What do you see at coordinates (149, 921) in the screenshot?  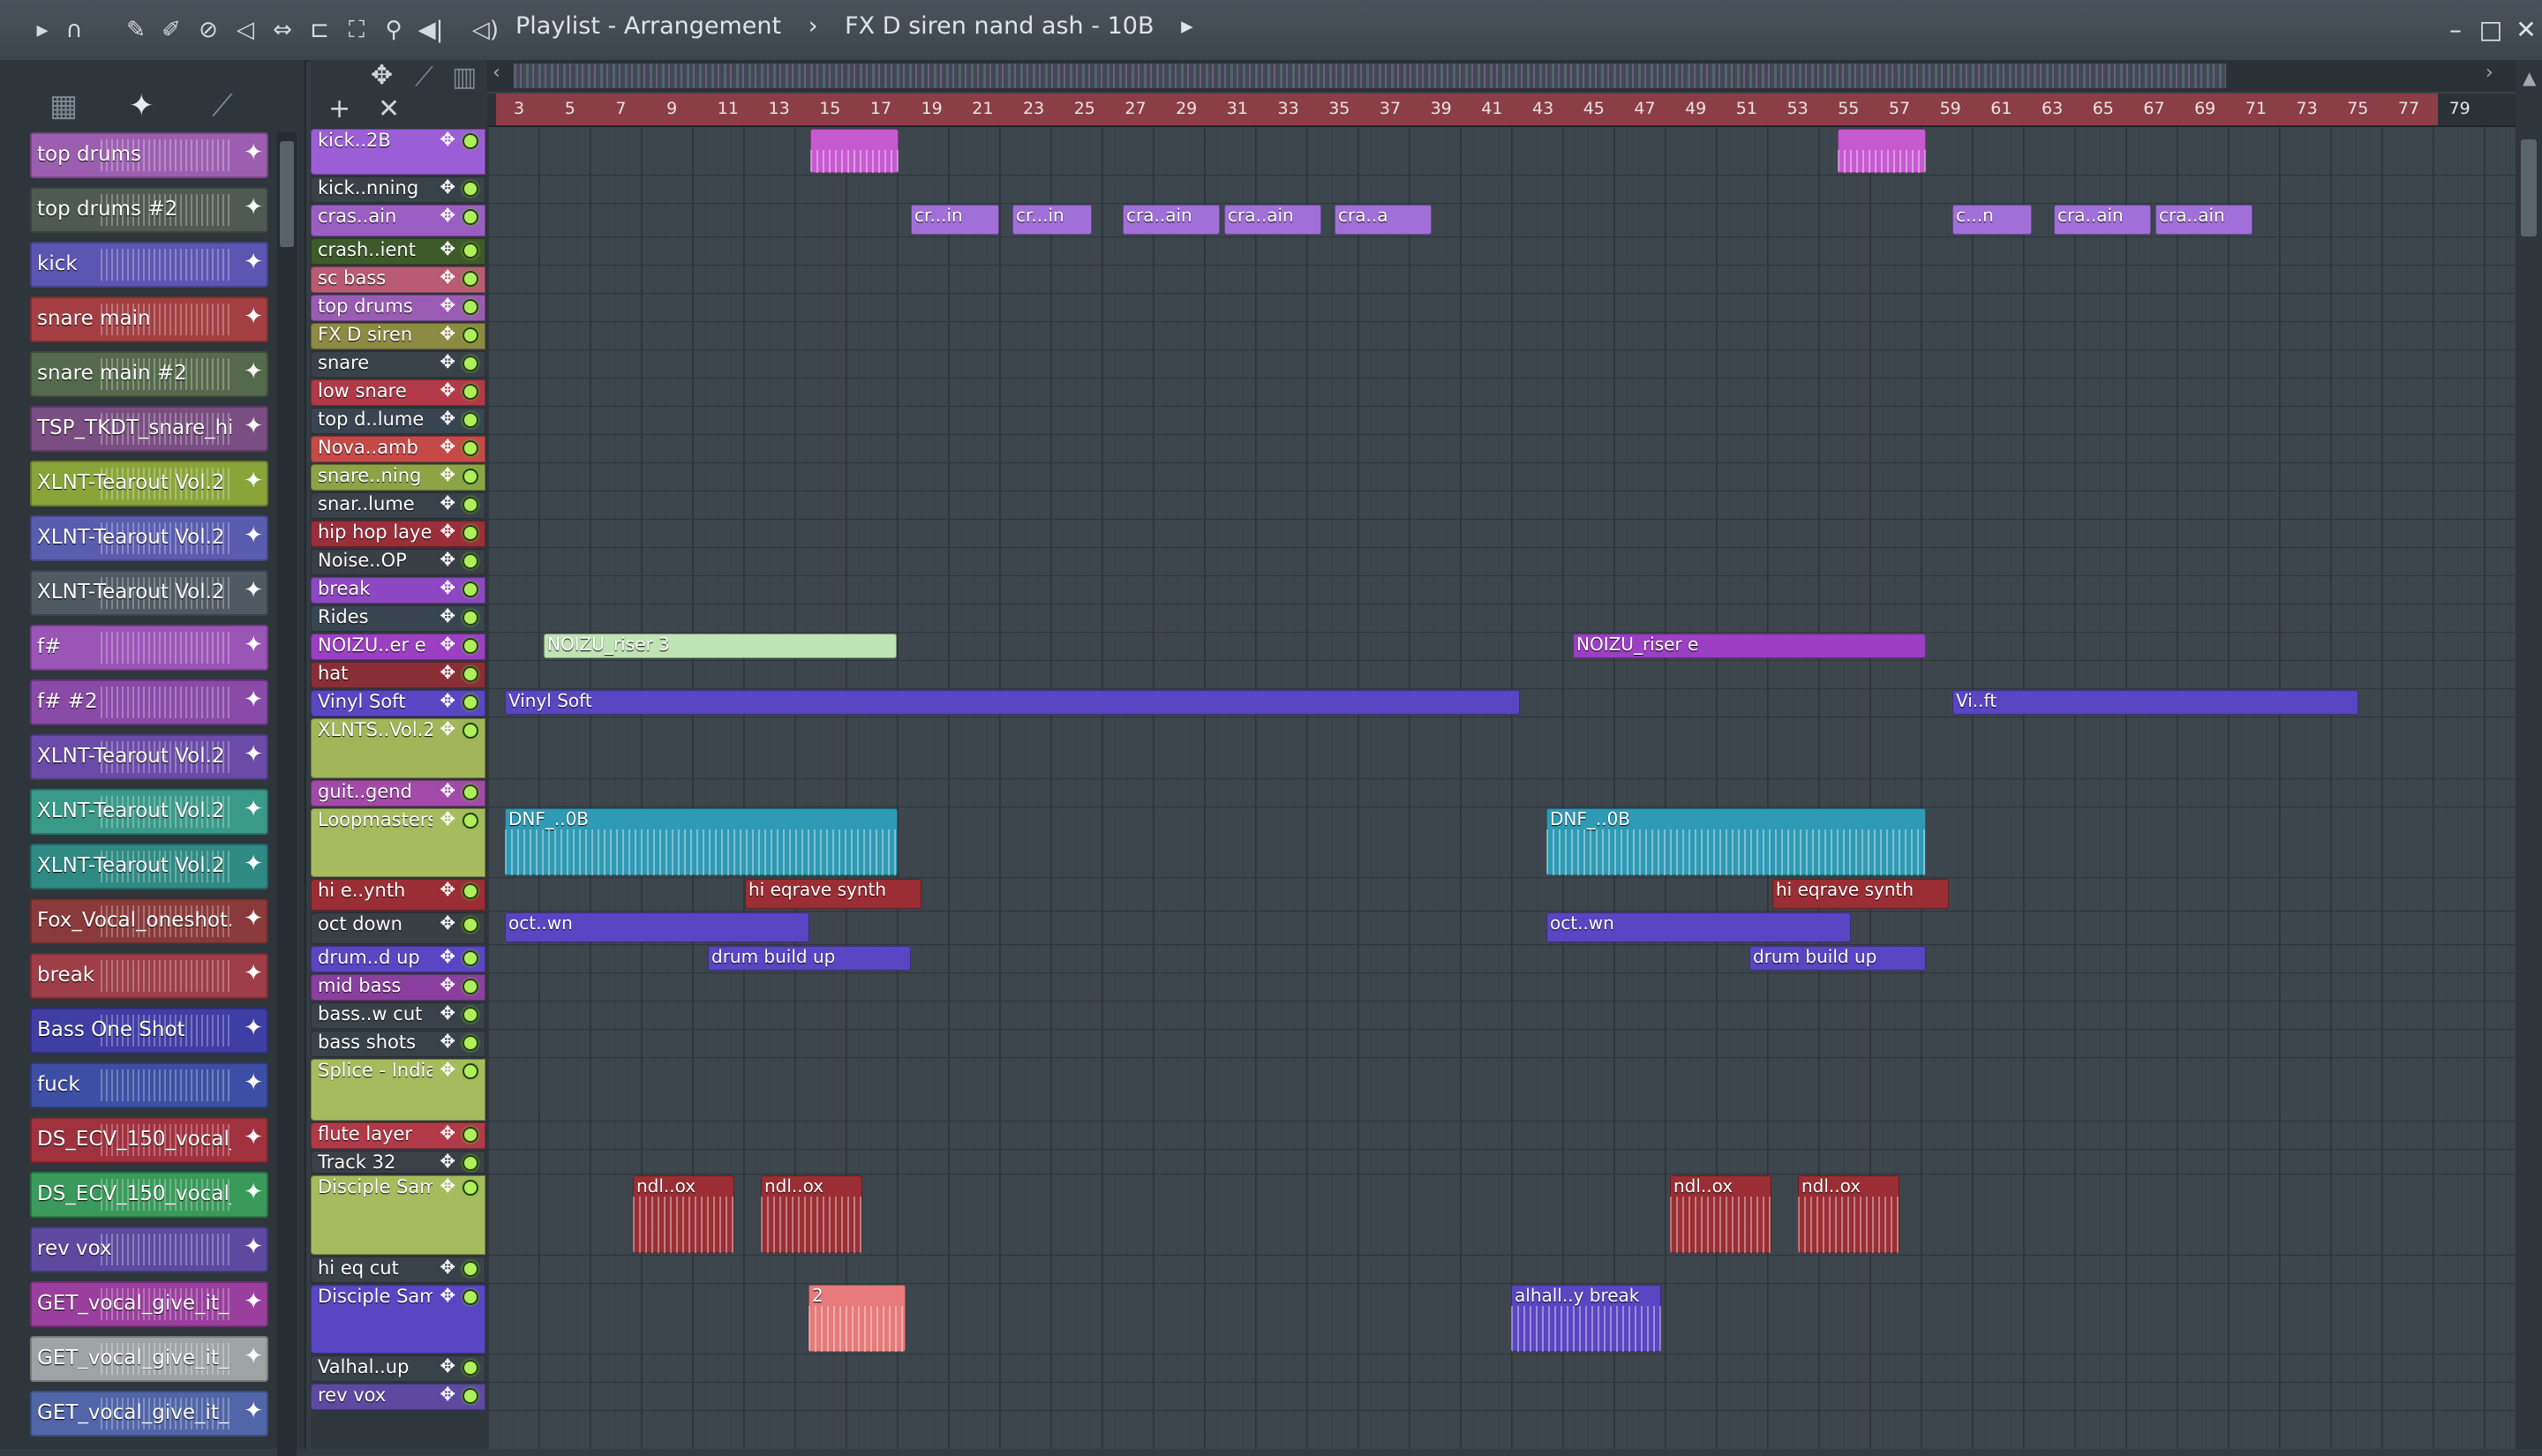 I see `browser-clip: Fox_Vocal_oneshot.. ✦` at bounding box center [149, 921].